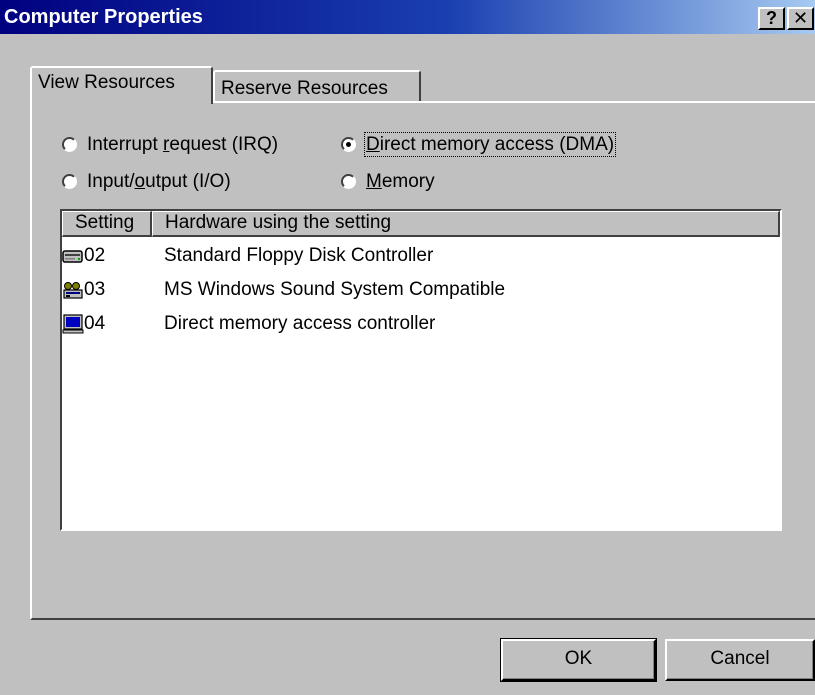 This screenshot has width=815, height=695. I want to click on tab-view-resources: View Resources, so click(121, 85).